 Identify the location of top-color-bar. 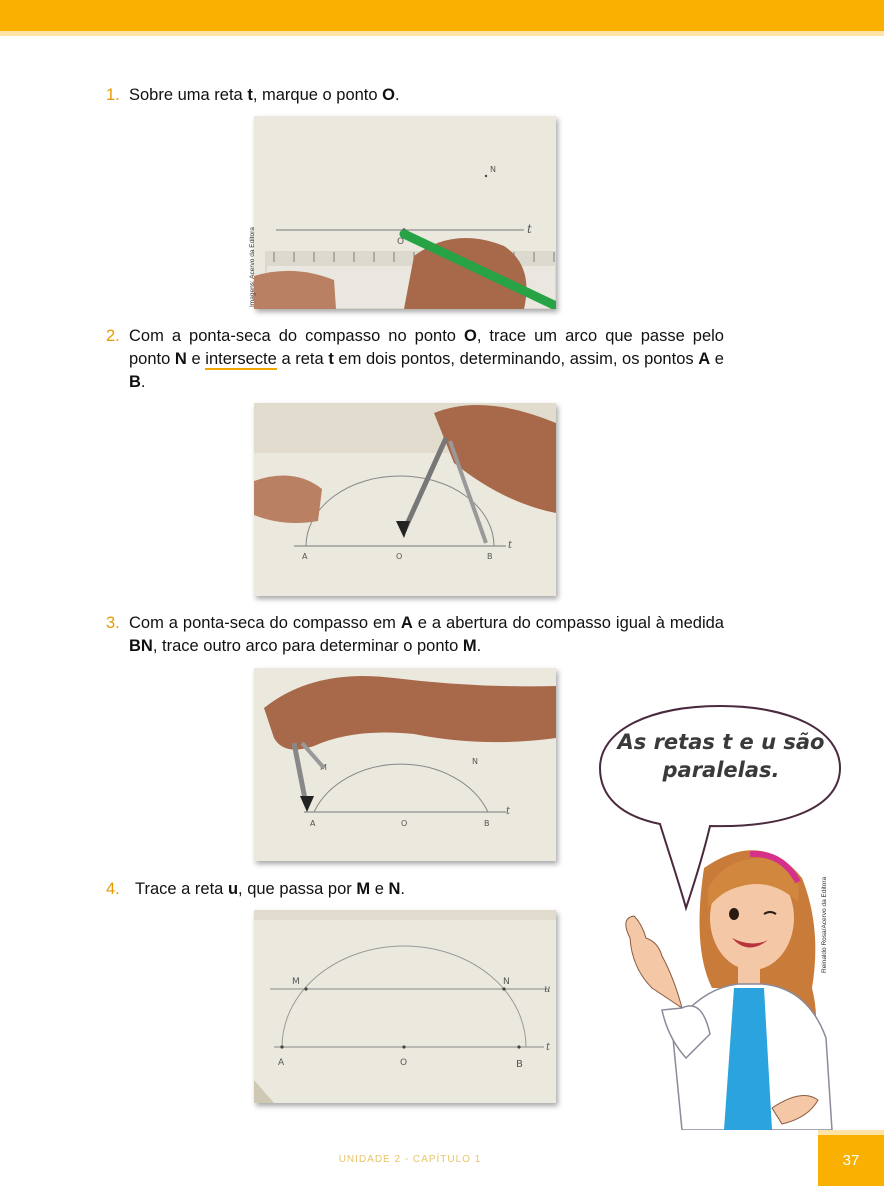
(442, 15).